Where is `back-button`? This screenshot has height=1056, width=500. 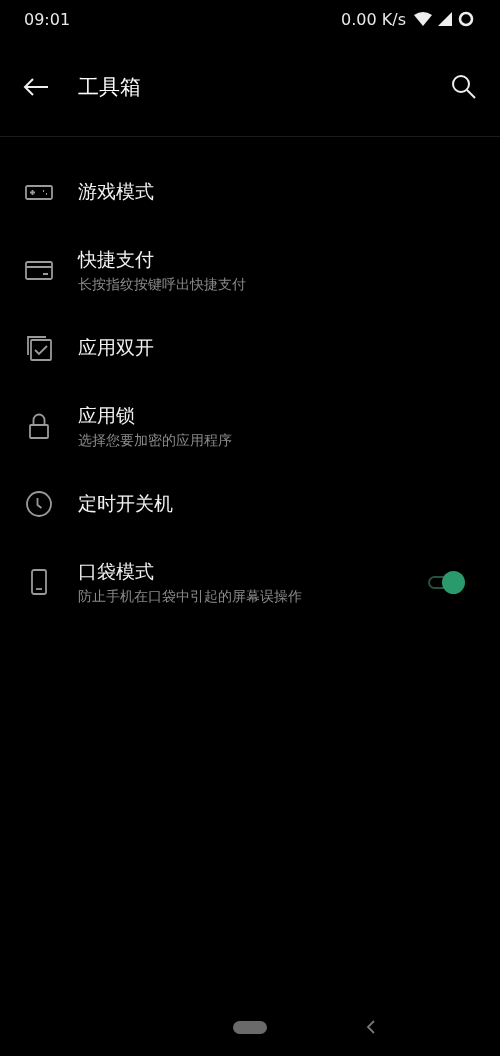
back-button is located at coordinates (36, 87).